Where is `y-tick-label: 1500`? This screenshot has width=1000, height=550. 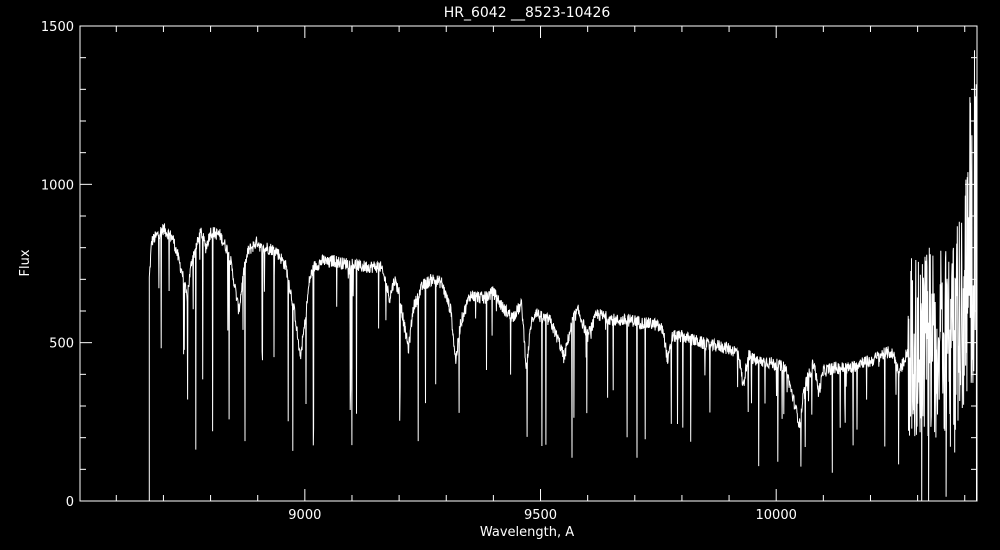 y-tick-label: 1500 is located at coordinates (57, 27).